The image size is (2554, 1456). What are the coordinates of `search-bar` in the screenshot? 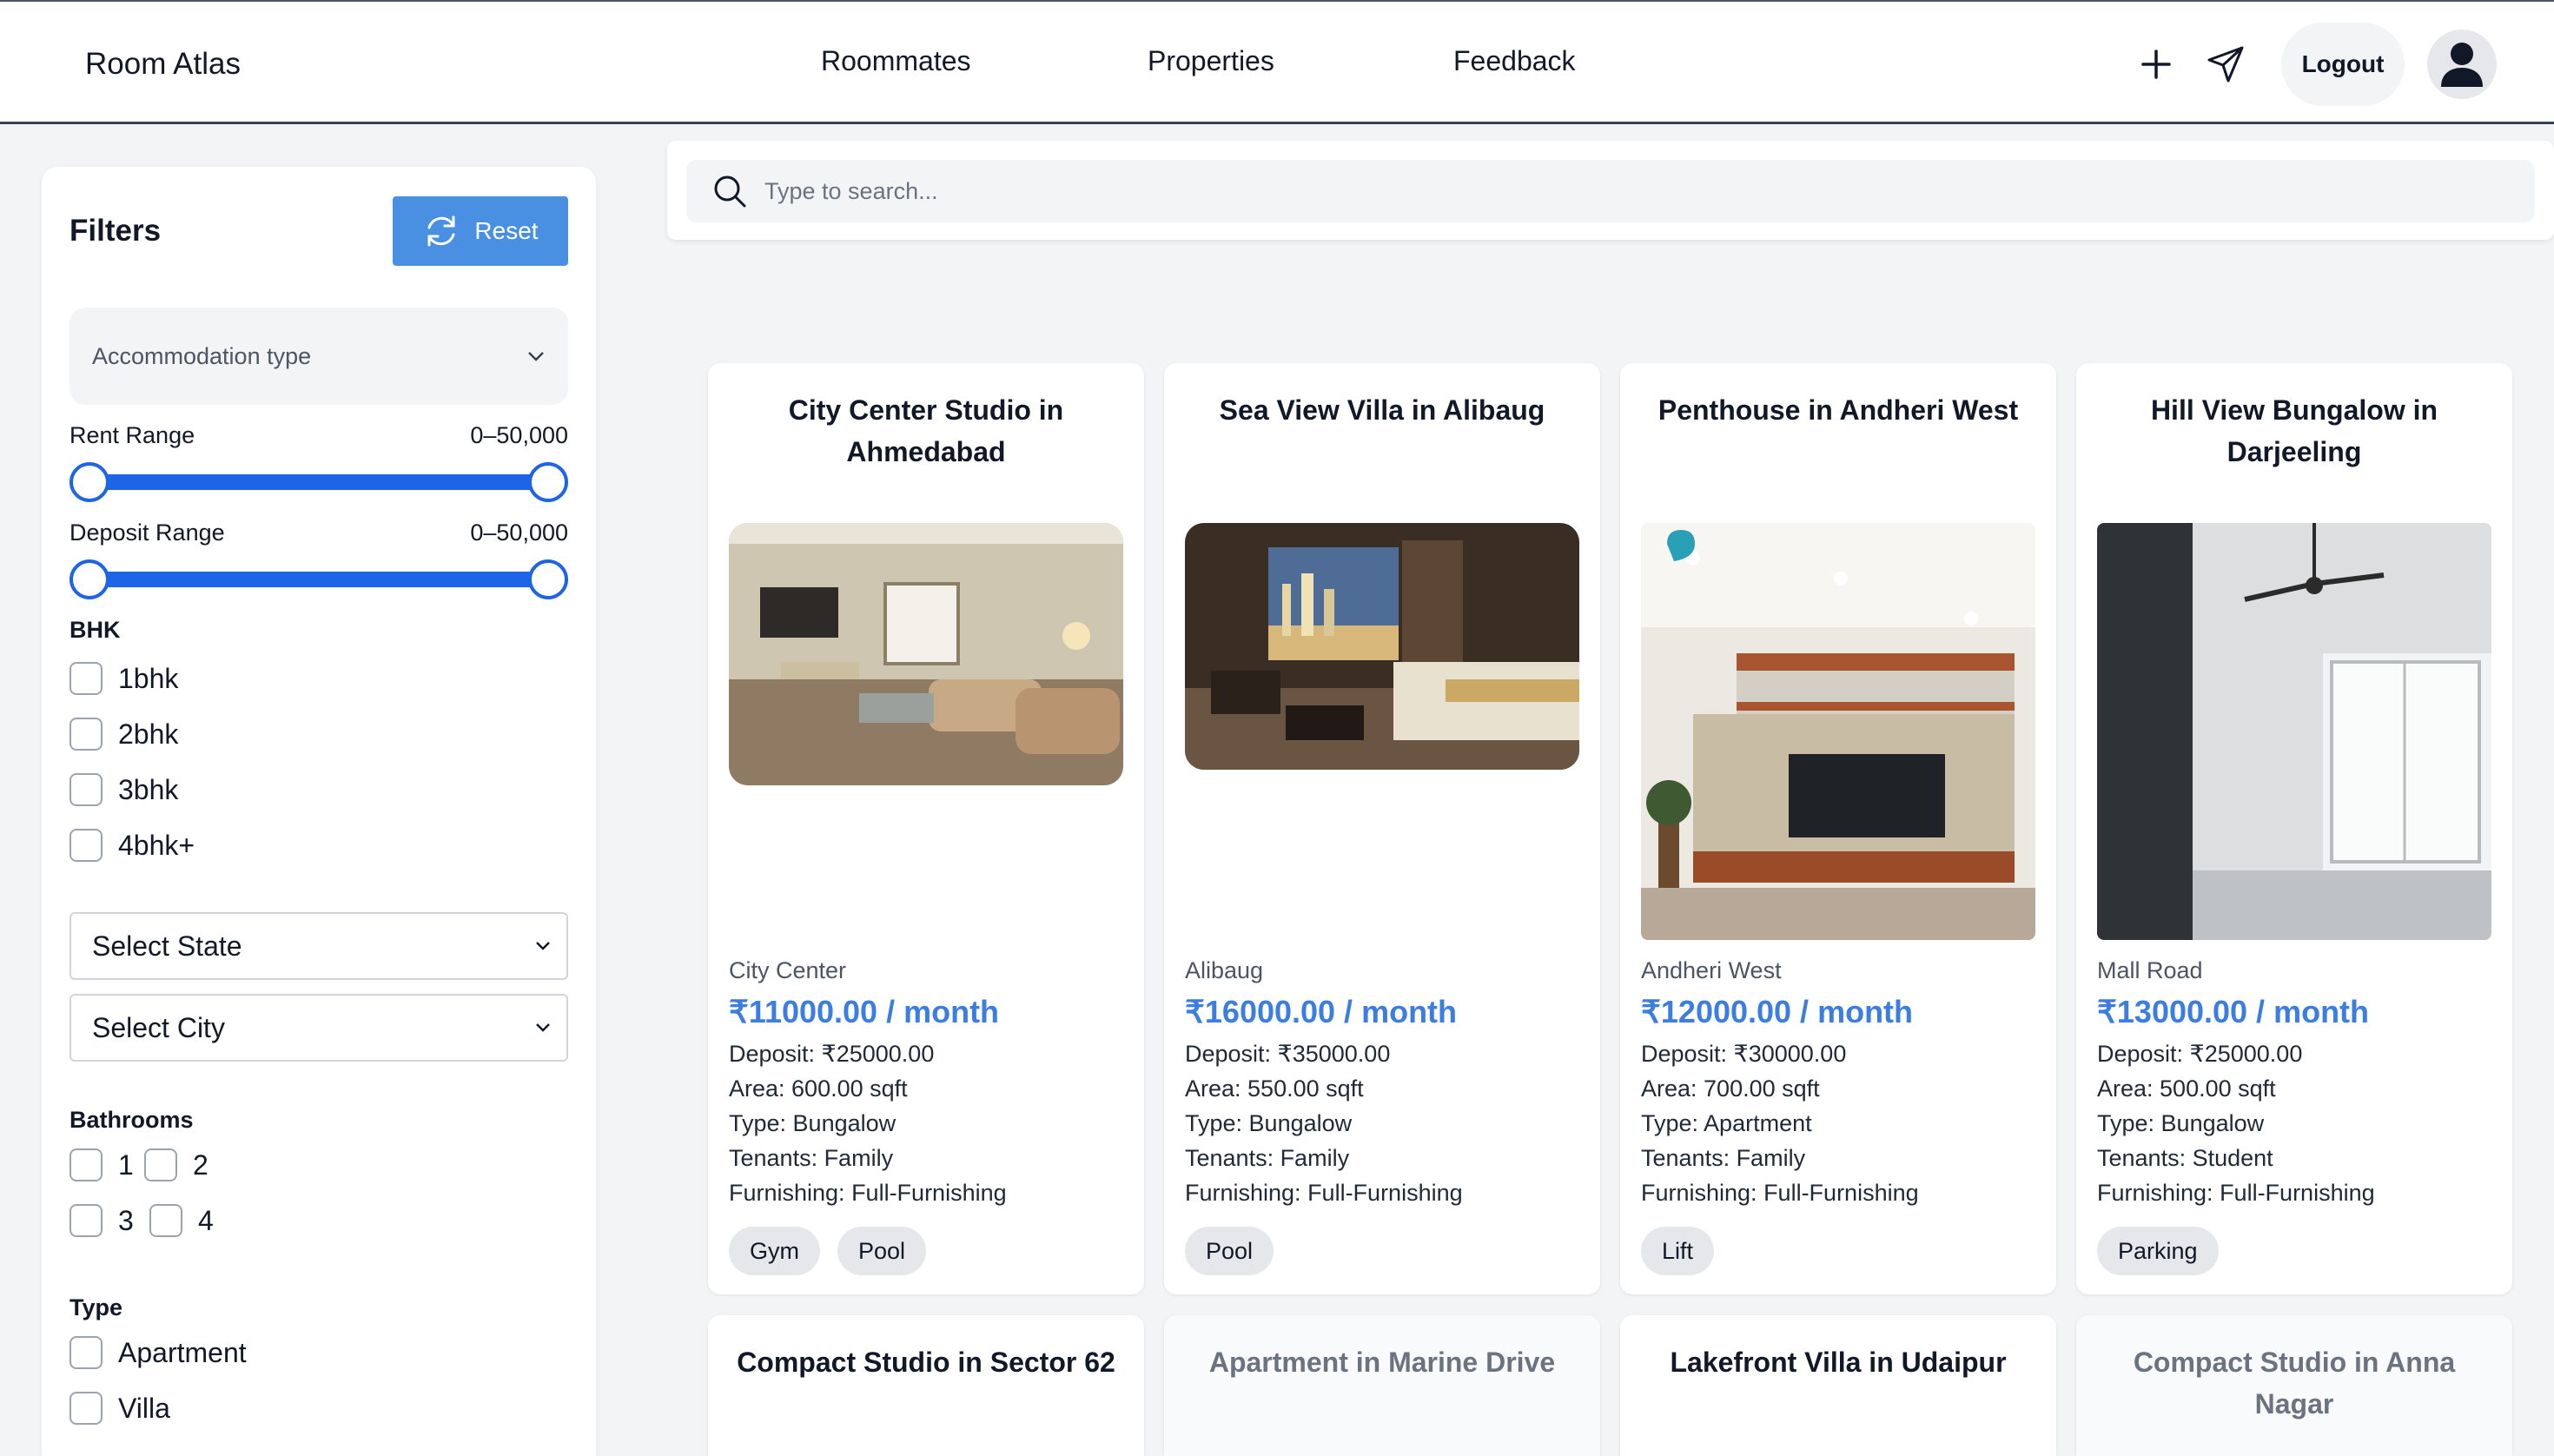 It's located at (1611, 190).